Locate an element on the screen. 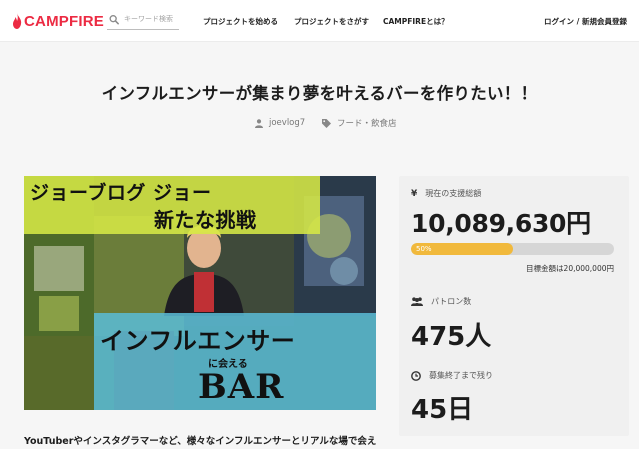 The width and height of the screenshot is (639, 449). flame-icon is located at coordinates (17, 21).